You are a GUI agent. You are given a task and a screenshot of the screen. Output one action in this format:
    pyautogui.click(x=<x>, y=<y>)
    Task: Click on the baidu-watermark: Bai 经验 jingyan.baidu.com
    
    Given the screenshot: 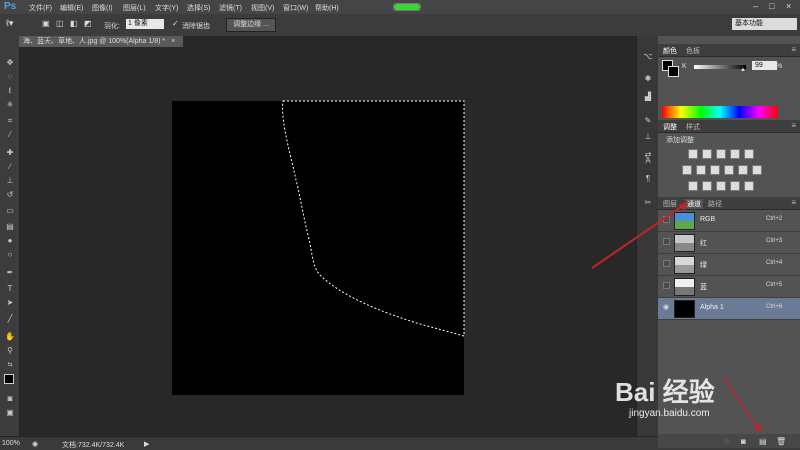 What is the action you would take?
    pyautogui.click(x=700, y=402)
    